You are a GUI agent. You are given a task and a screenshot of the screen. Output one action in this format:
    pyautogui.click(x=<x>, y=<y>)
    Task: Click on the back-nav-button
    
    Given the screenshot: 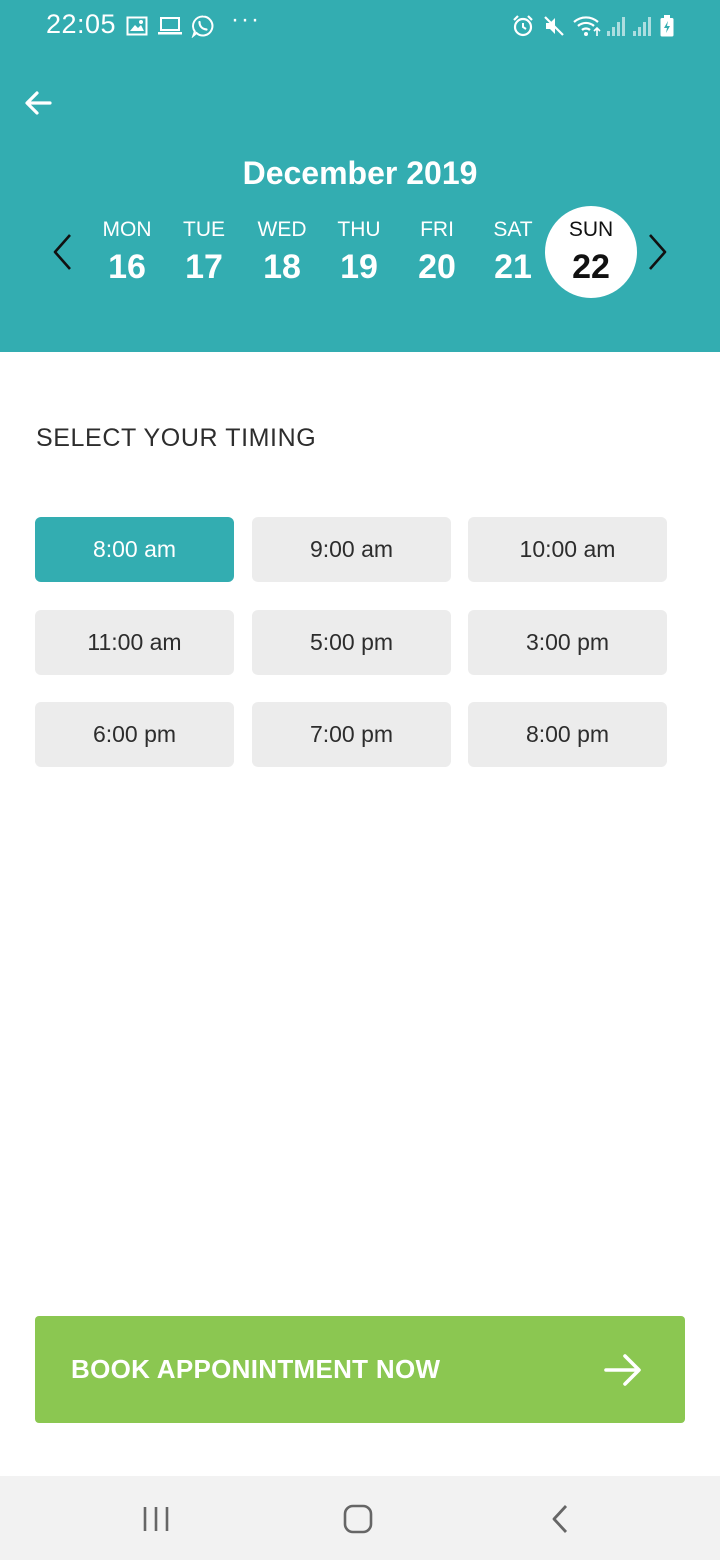 What is the action you would take?
    pyautogui.click(x=560, y=1519)
    